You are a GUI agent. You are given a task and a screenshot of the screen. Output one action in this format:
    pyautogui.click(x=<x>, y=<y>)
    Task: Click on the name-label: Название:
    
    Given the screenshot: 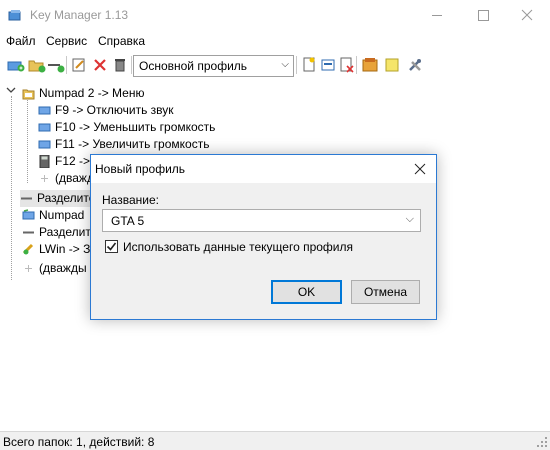 What is the action you would take?
    pyautogui.click(x=130, y=200)
    